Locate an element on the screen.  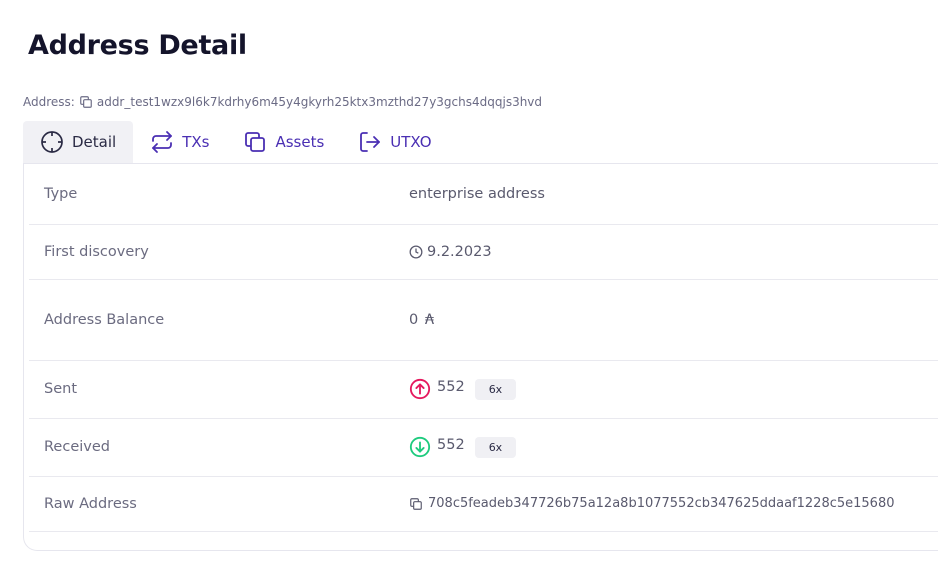
tab-detail: Detail is located at coordinates (78, 142).